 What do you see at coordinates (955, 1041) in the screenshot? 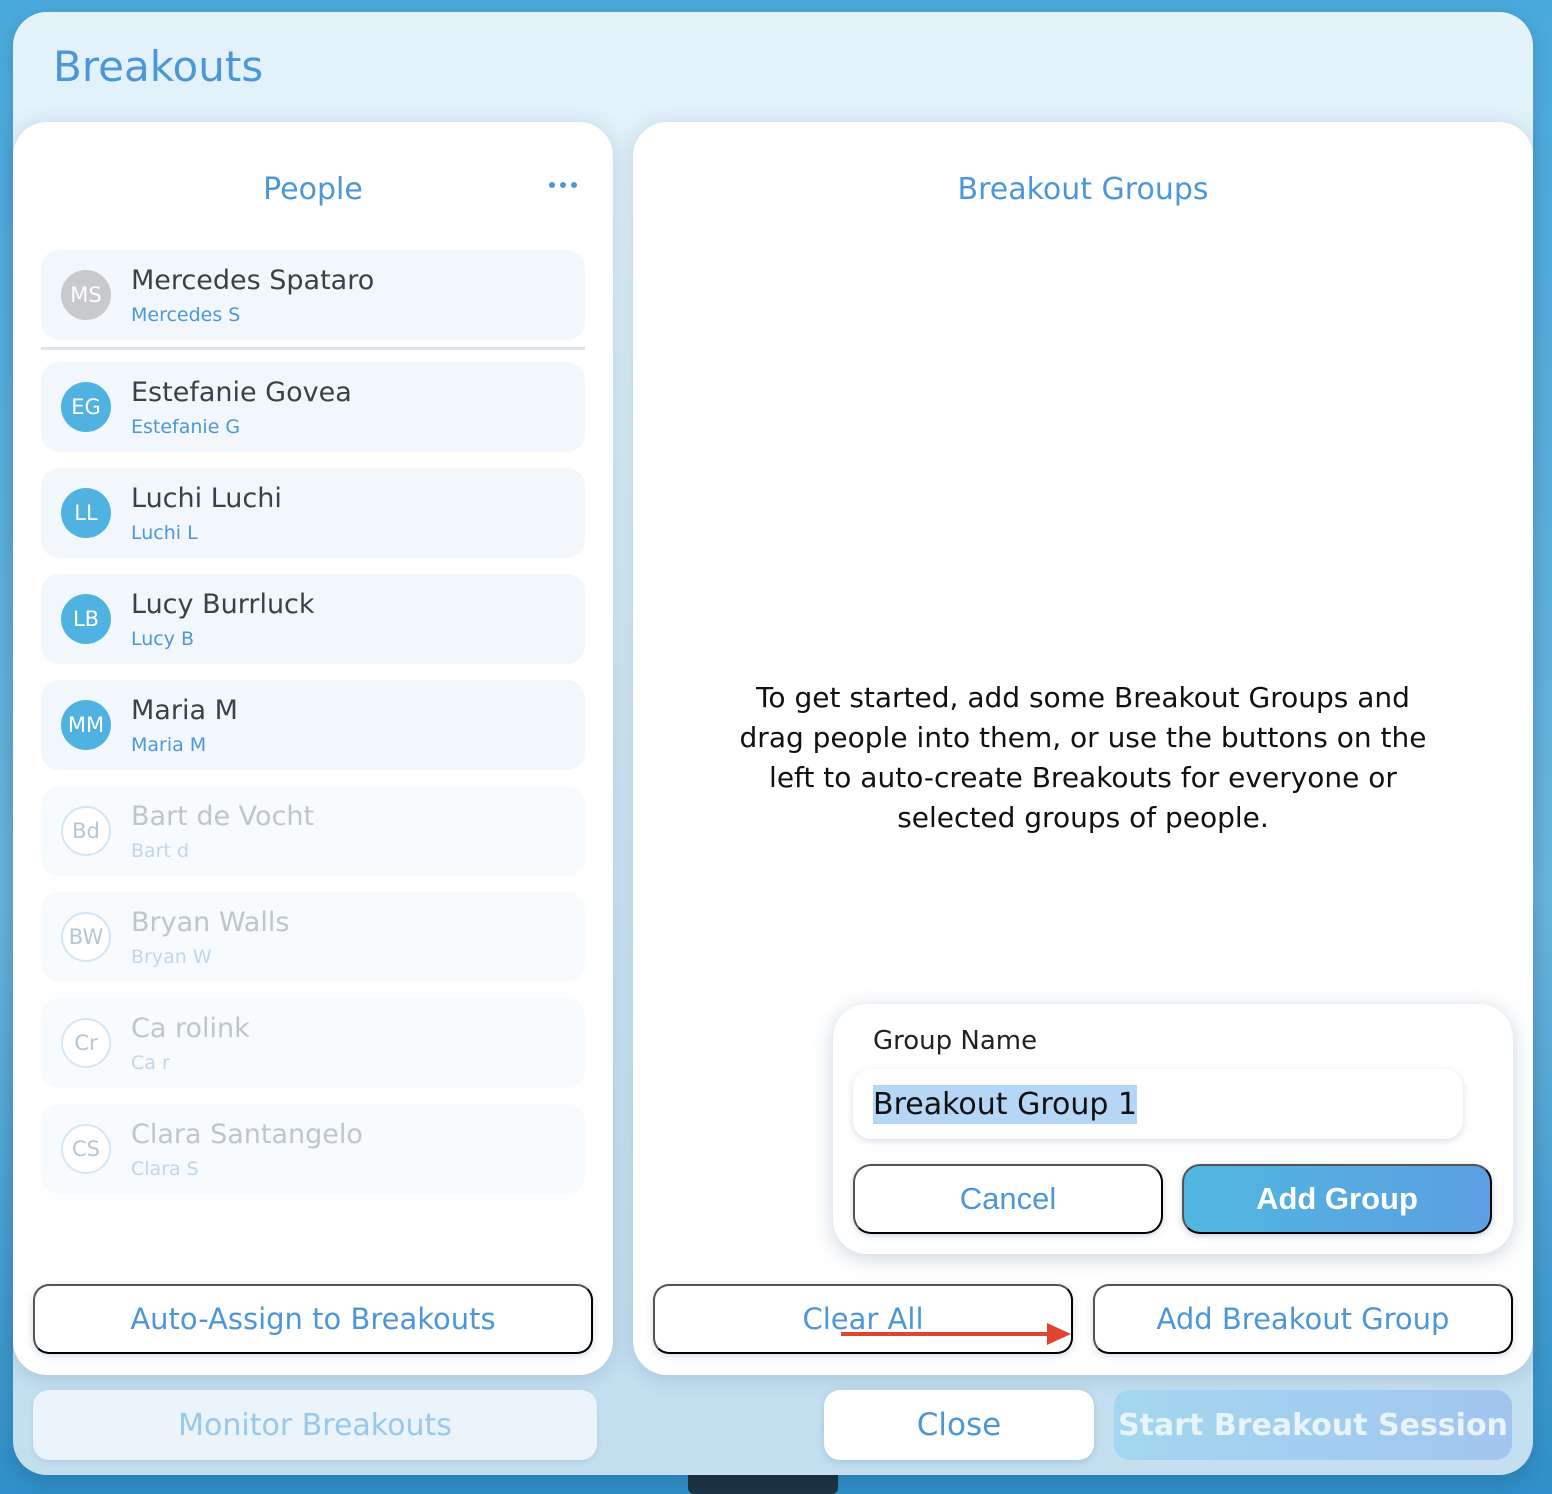
I see `group-name-label: Group Name` at bounding box center [955, 1041].